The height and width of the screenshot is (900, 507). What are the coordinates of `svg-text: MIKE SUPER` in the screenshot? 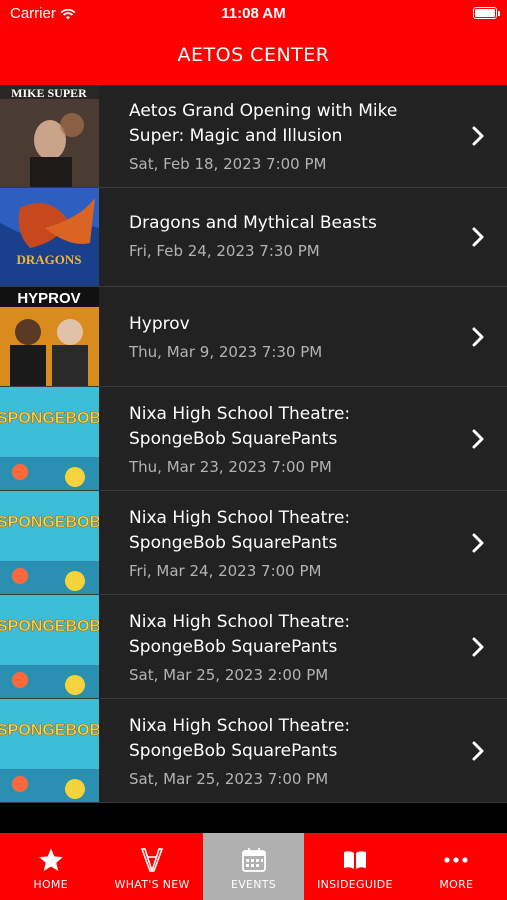 It's located at (49, 93).